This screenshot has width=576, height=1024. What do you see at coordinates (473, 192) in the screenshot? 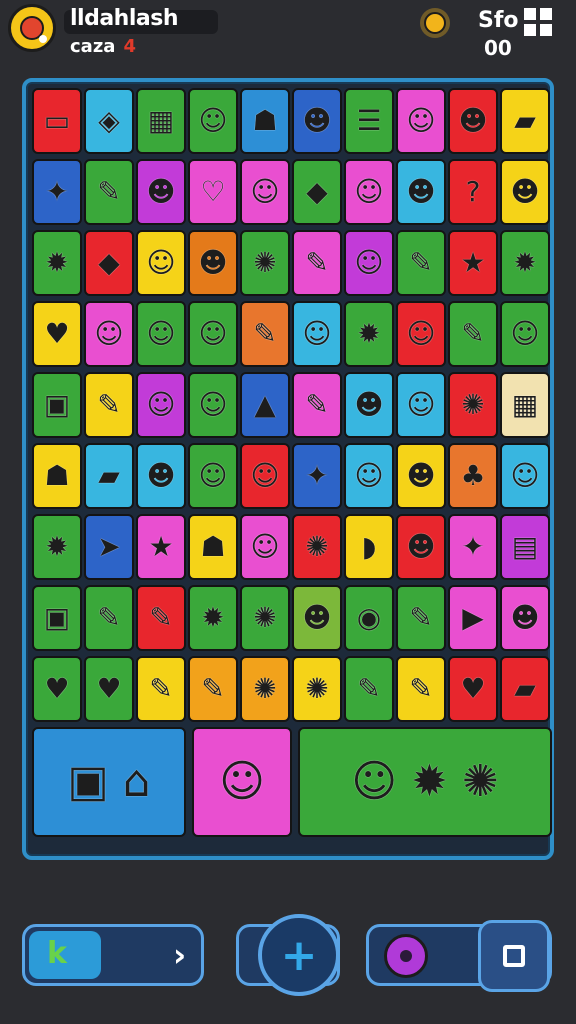
I see `board-tile: ?` at bounding box center [473, 192].